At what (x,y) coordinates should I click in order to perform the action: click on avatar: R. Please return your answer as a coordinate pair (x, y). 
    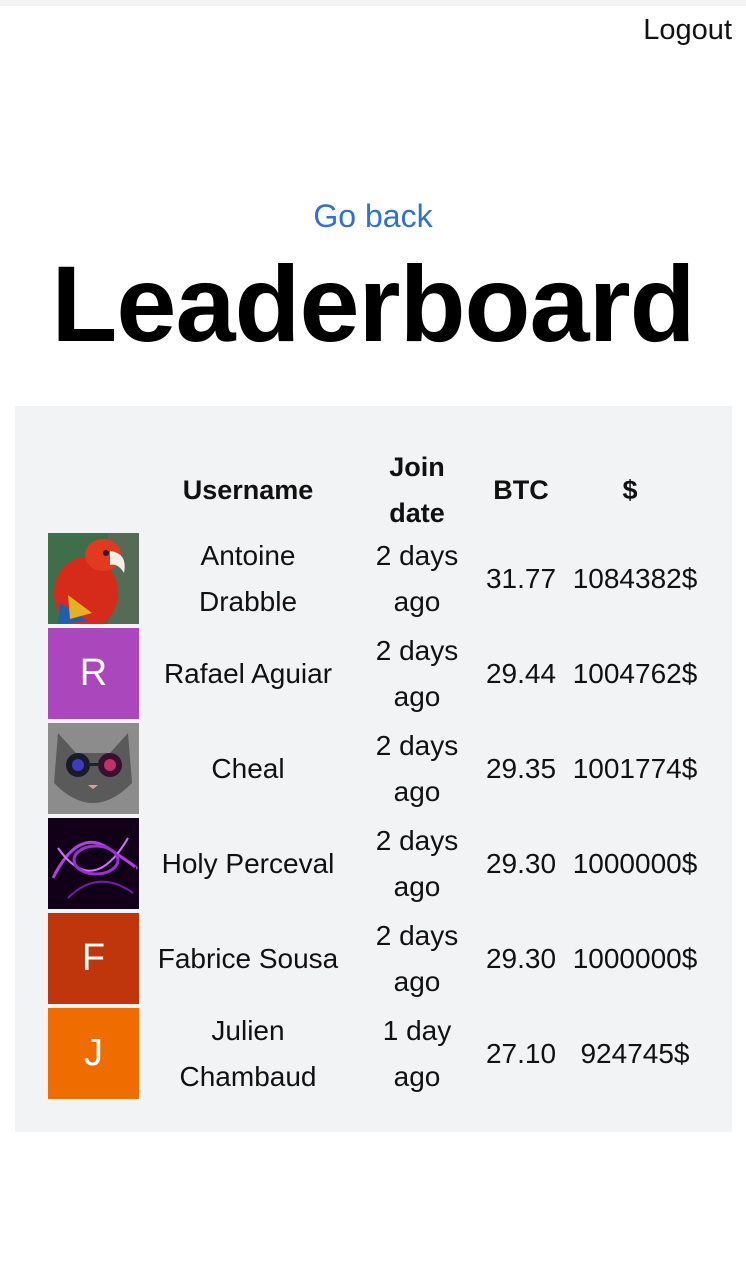
    Looking at the image, I should click on (93, 673).